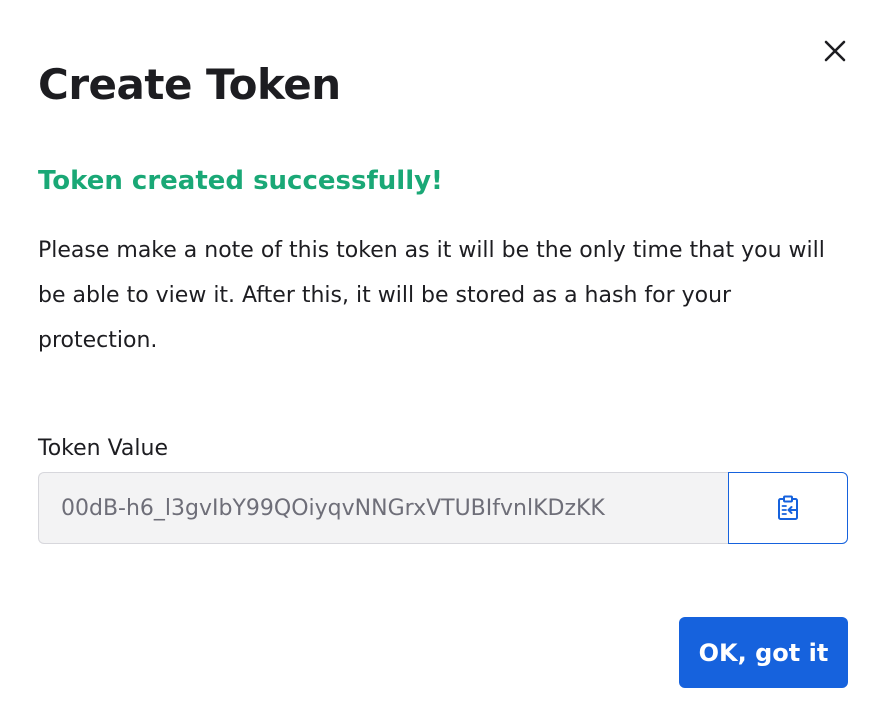 The image size is (885, 720). What do you see at coordinates (763, 652) in the screenshot?
I see `ok-got-it-button: OK, got it` at bounding box center [763, 652].